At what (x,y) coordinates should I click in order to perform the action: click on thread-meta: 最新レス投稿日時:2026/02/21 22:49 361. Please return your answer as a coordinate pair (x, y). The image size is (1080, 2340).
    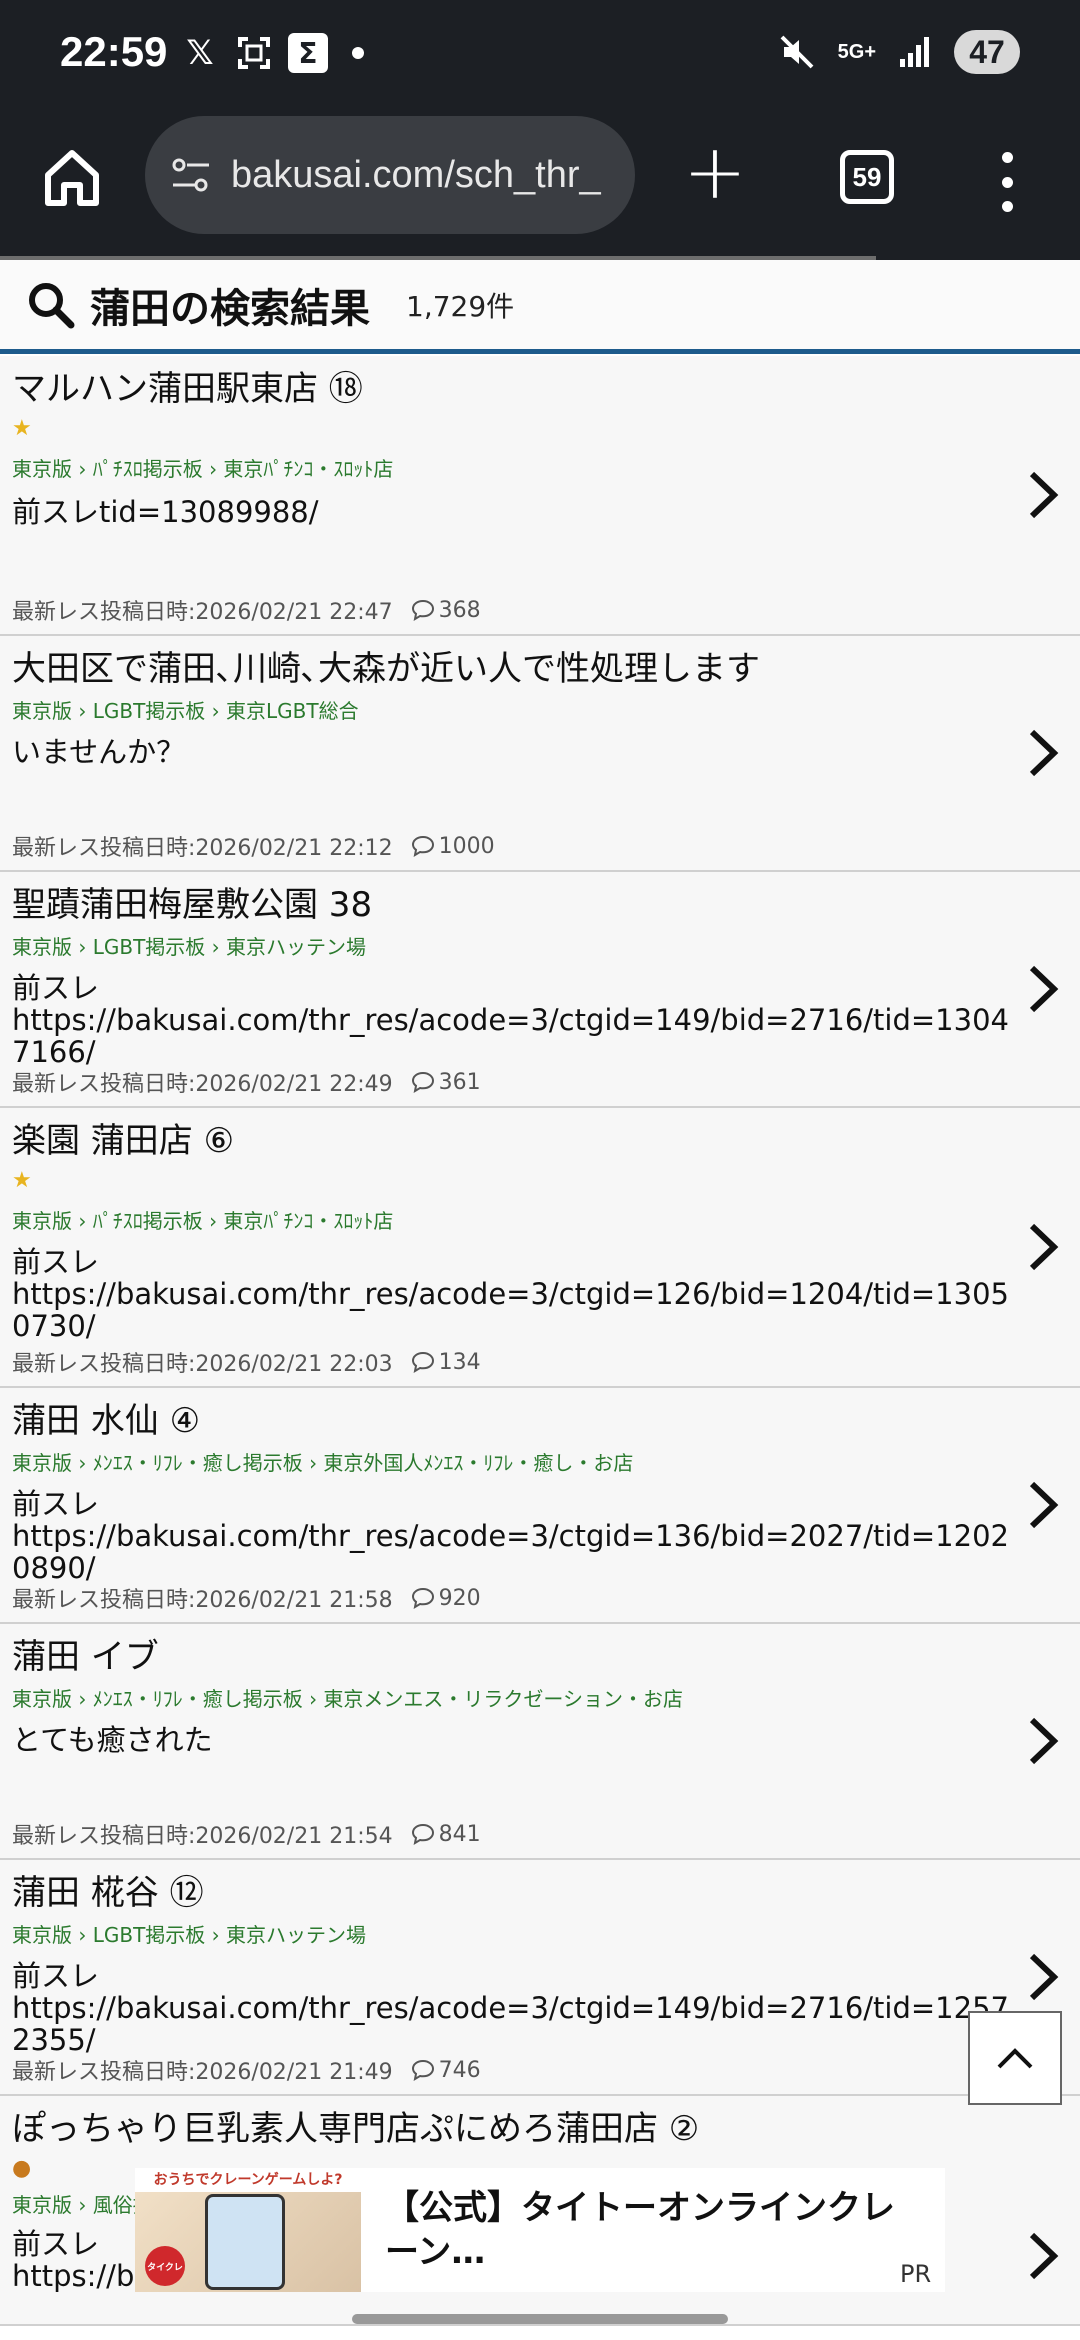
    Looking at the image, I should click on (246, 1082).